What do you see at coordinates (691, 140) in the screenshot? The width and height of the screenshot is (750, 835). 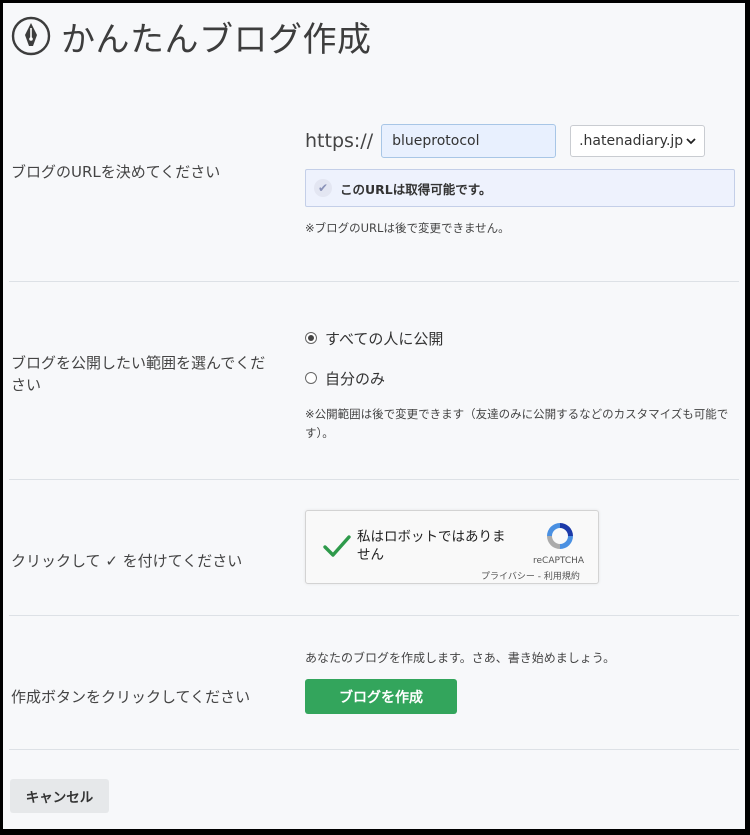 I see `chevron-down-icon` at bounding box center [691, 140].